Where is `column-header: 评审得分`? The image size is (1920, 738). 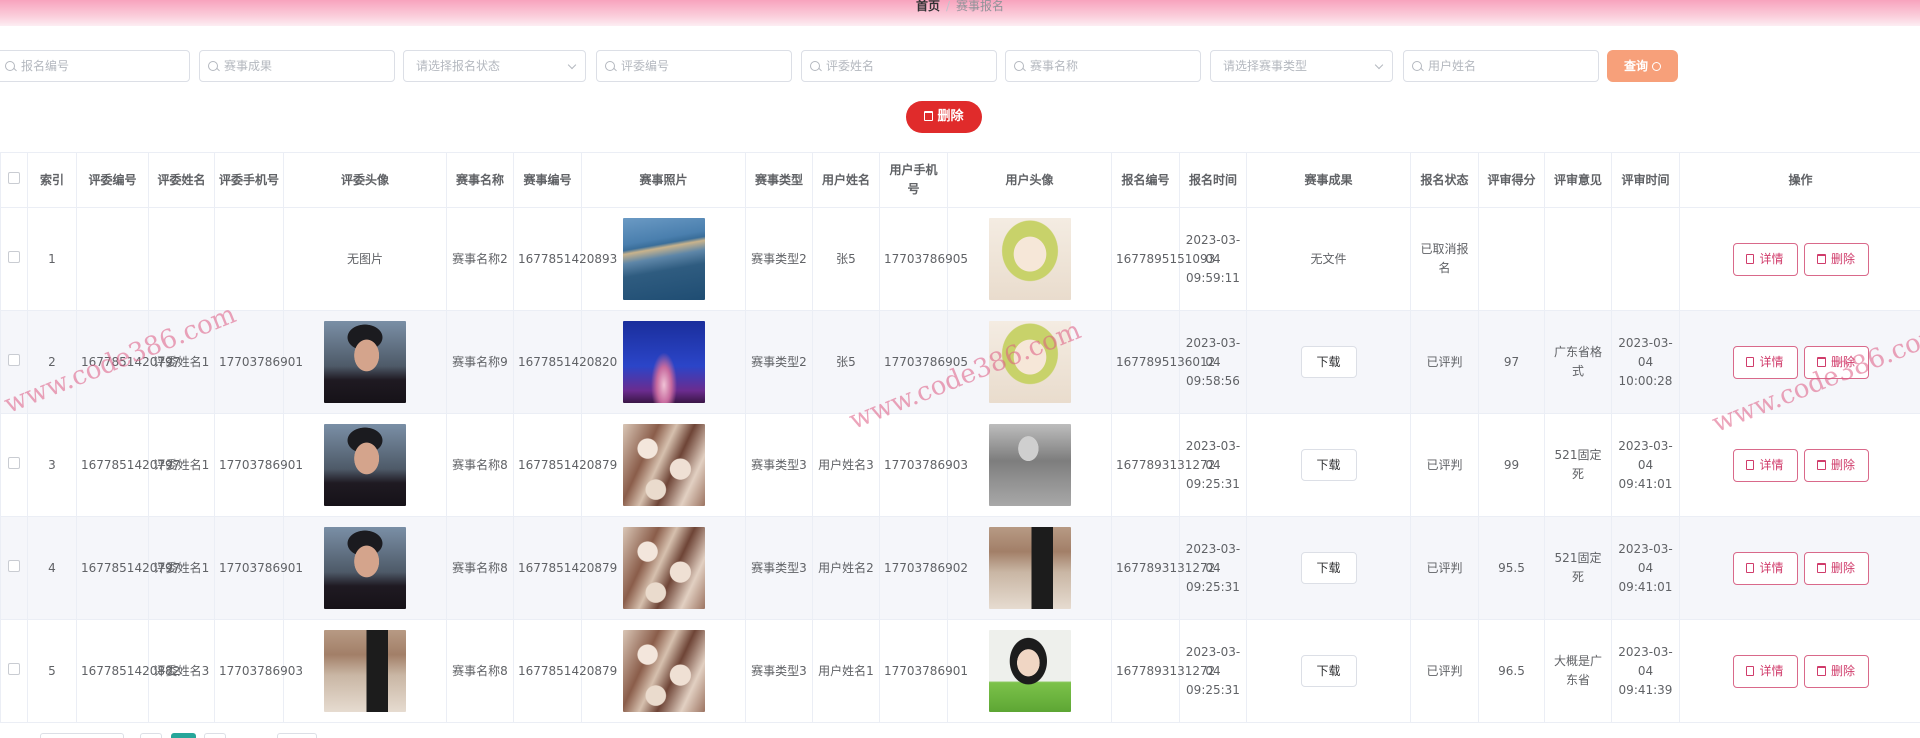
column-header: 评审得分 is located at coordinates (1511, 180).